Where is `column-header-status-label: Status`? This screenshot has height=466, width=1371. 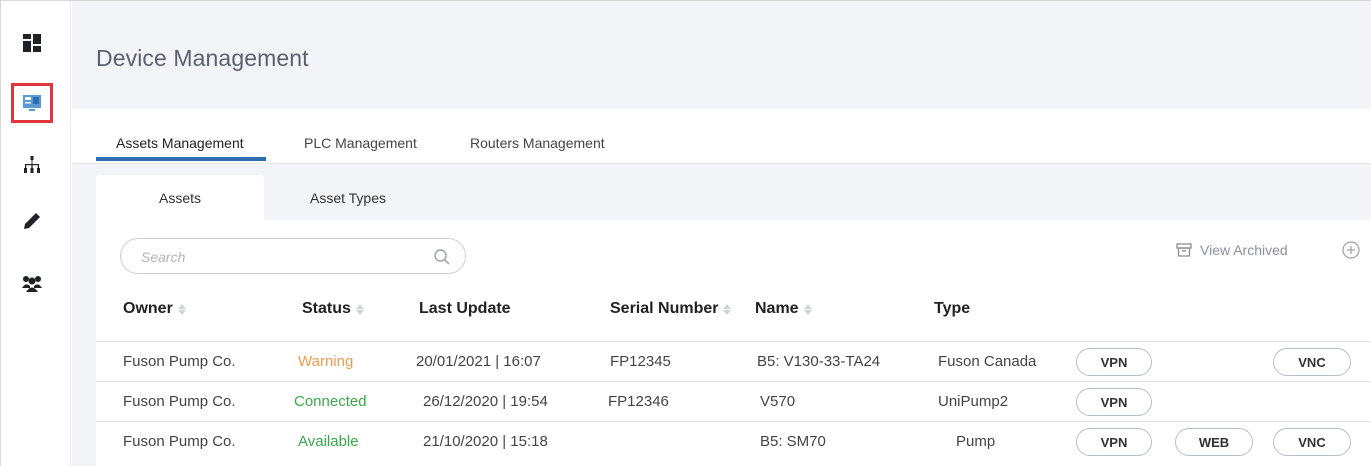 column-header-status-label: Status is located at coordinates (326, 308).